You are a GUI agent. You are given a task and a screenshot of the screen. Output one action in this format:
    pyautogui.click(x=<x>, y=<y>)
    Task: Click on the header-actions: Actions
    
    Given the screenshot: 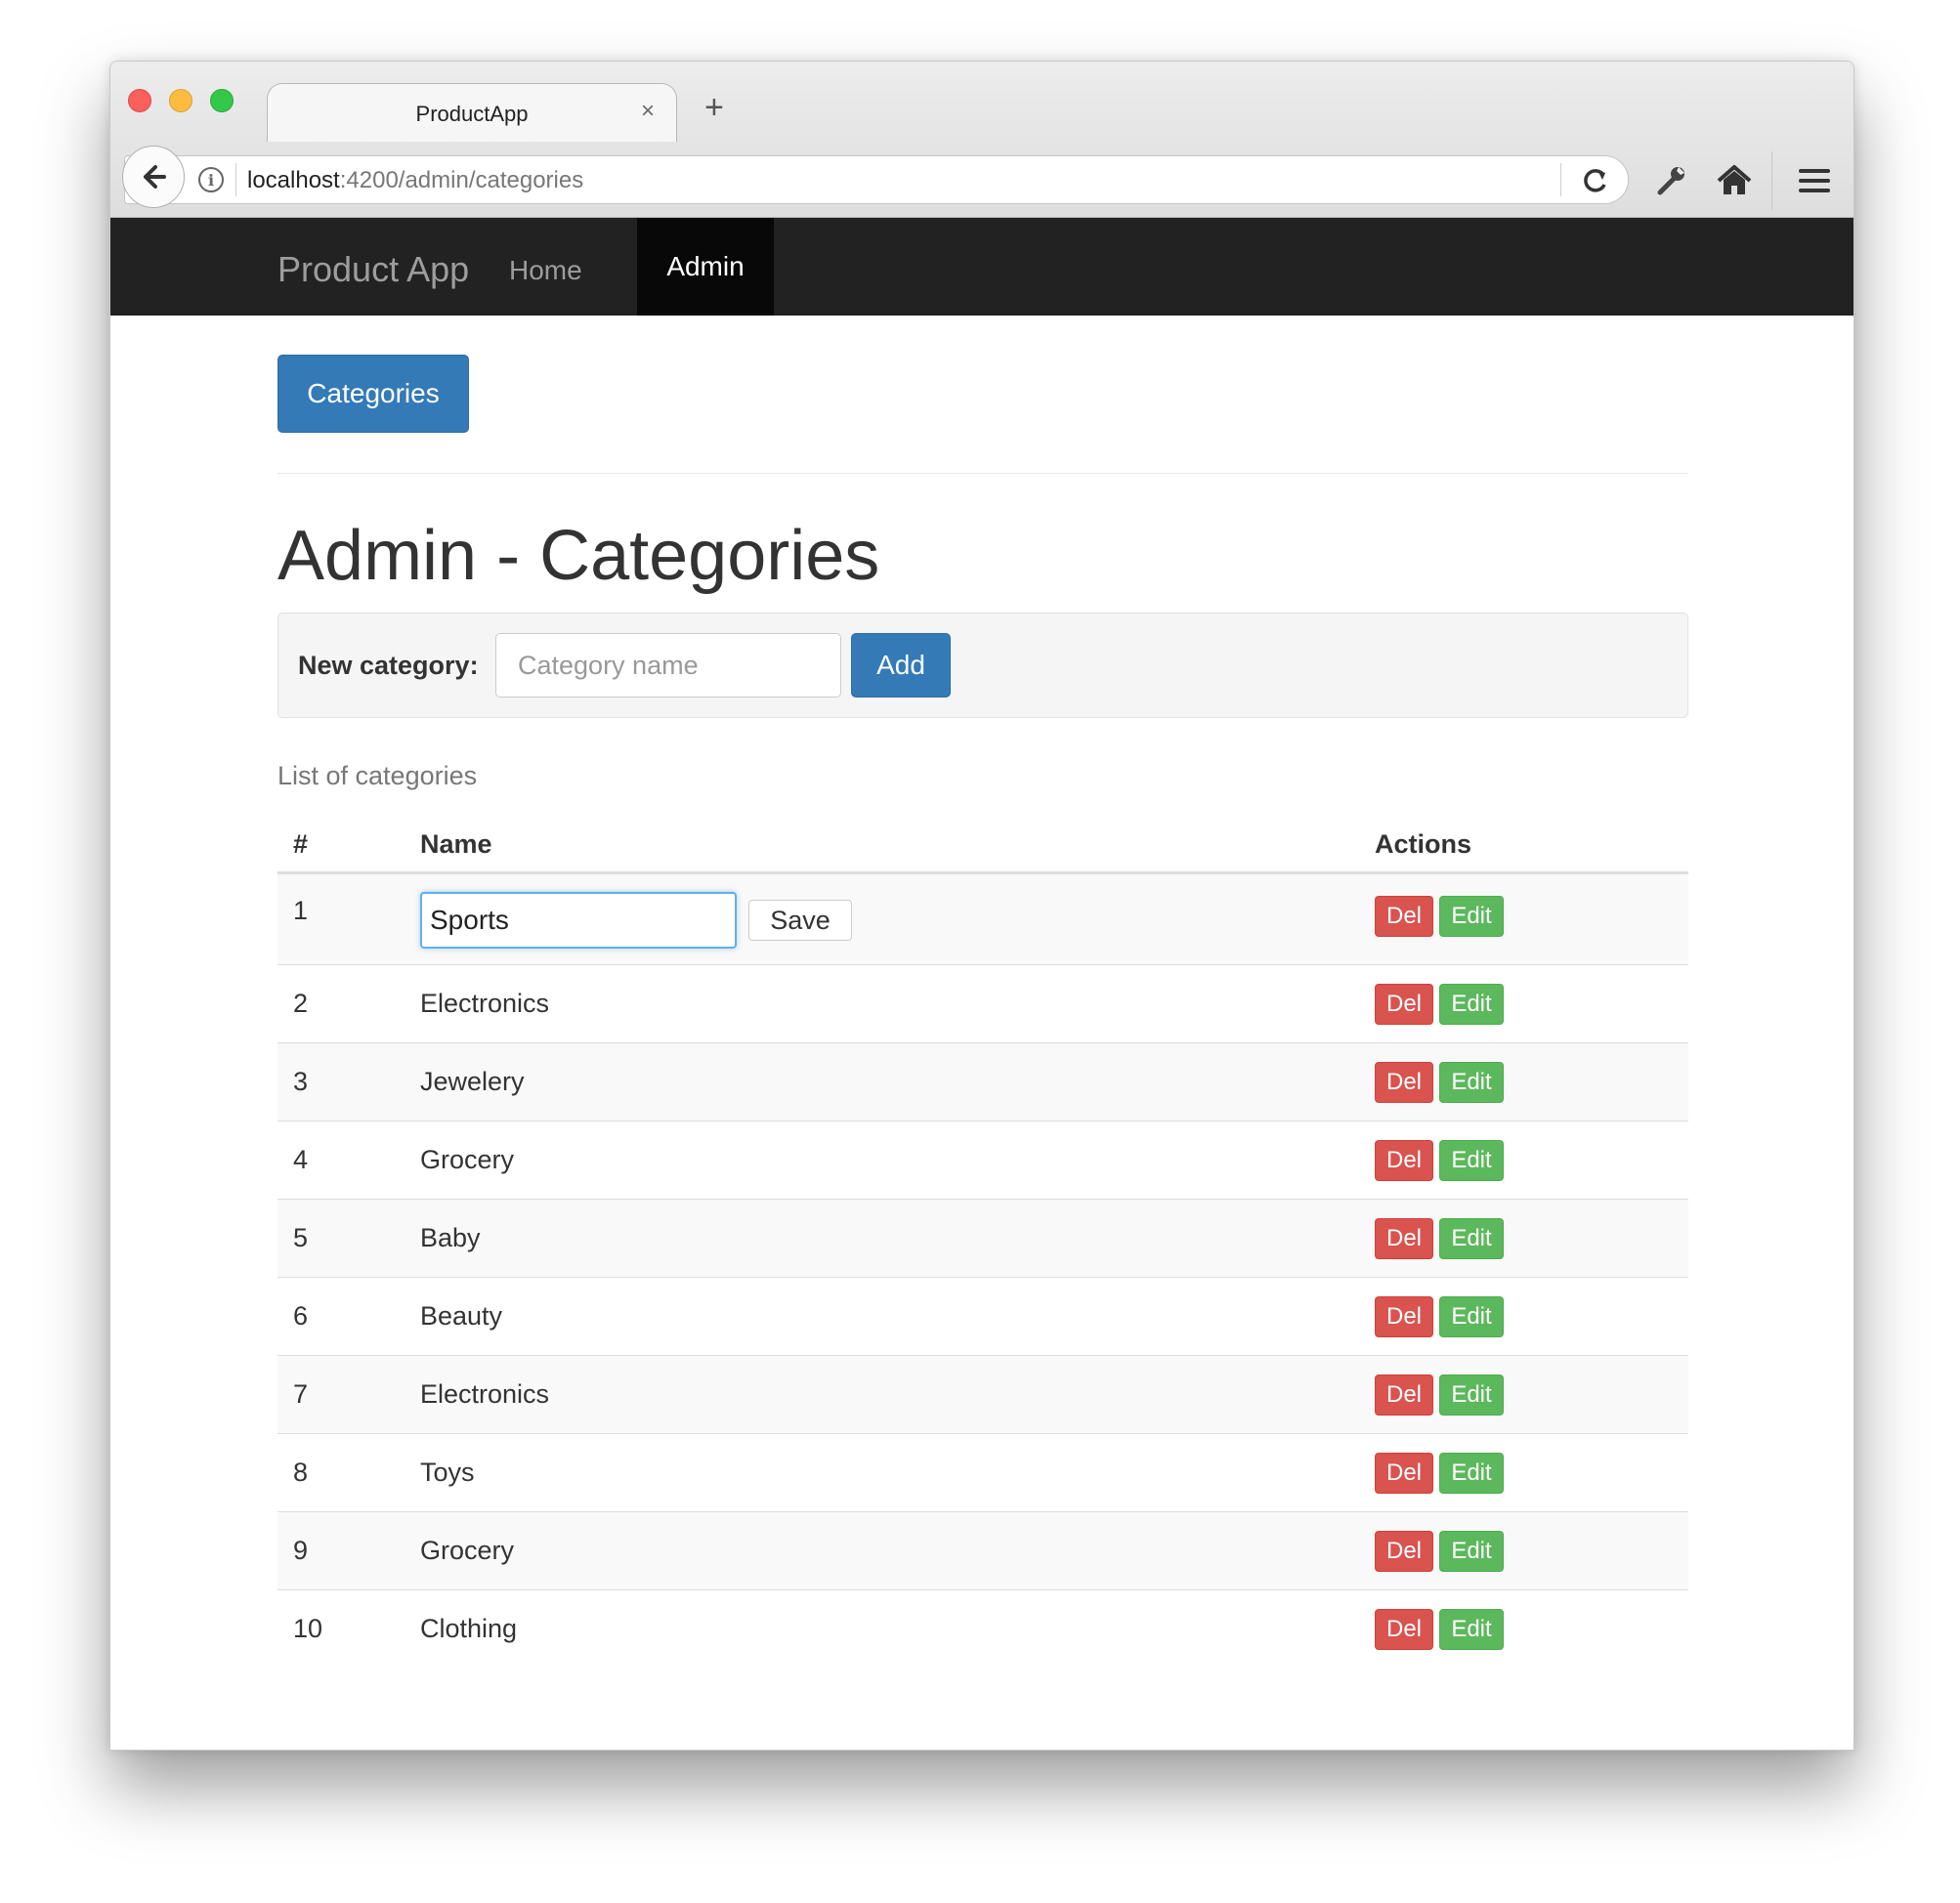 What is the action you would take?
    pyautogui.click(x=1423, y=844)
    